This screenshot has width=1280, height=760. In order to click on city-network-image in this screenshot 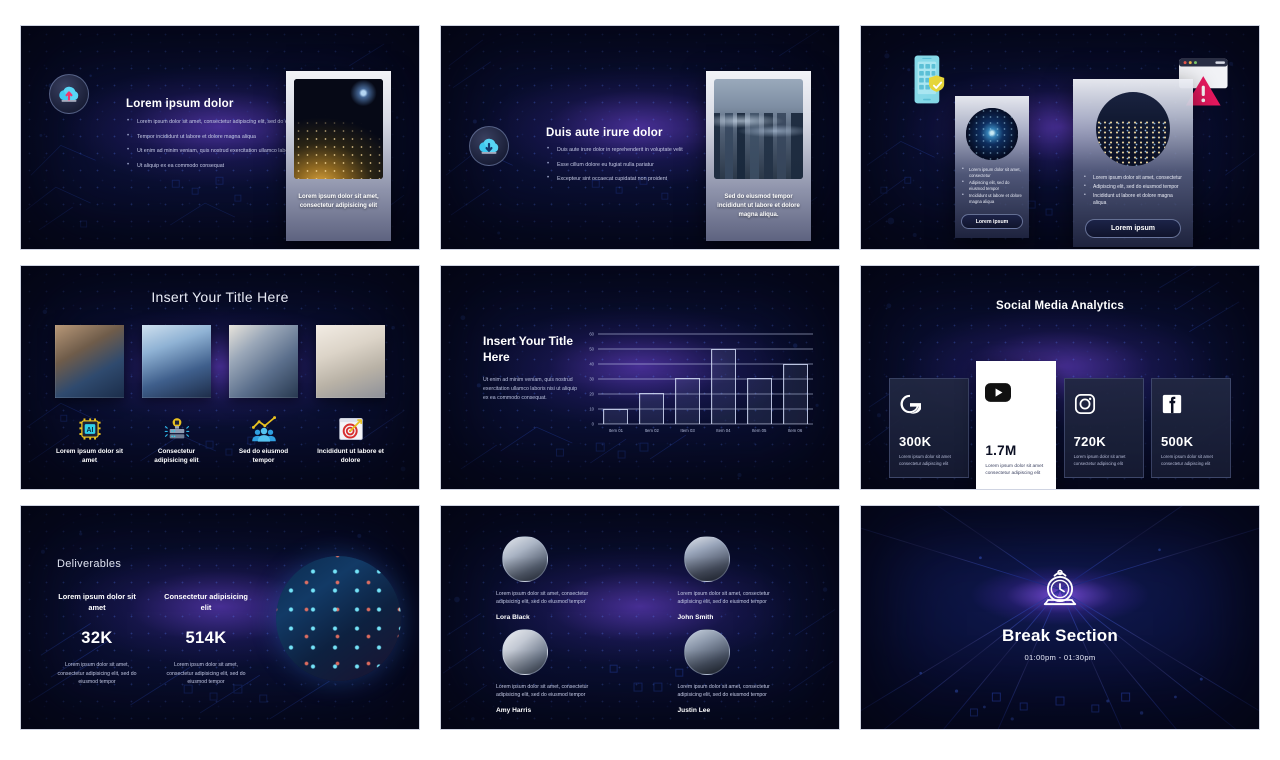, I will do `click(758, 129)`.